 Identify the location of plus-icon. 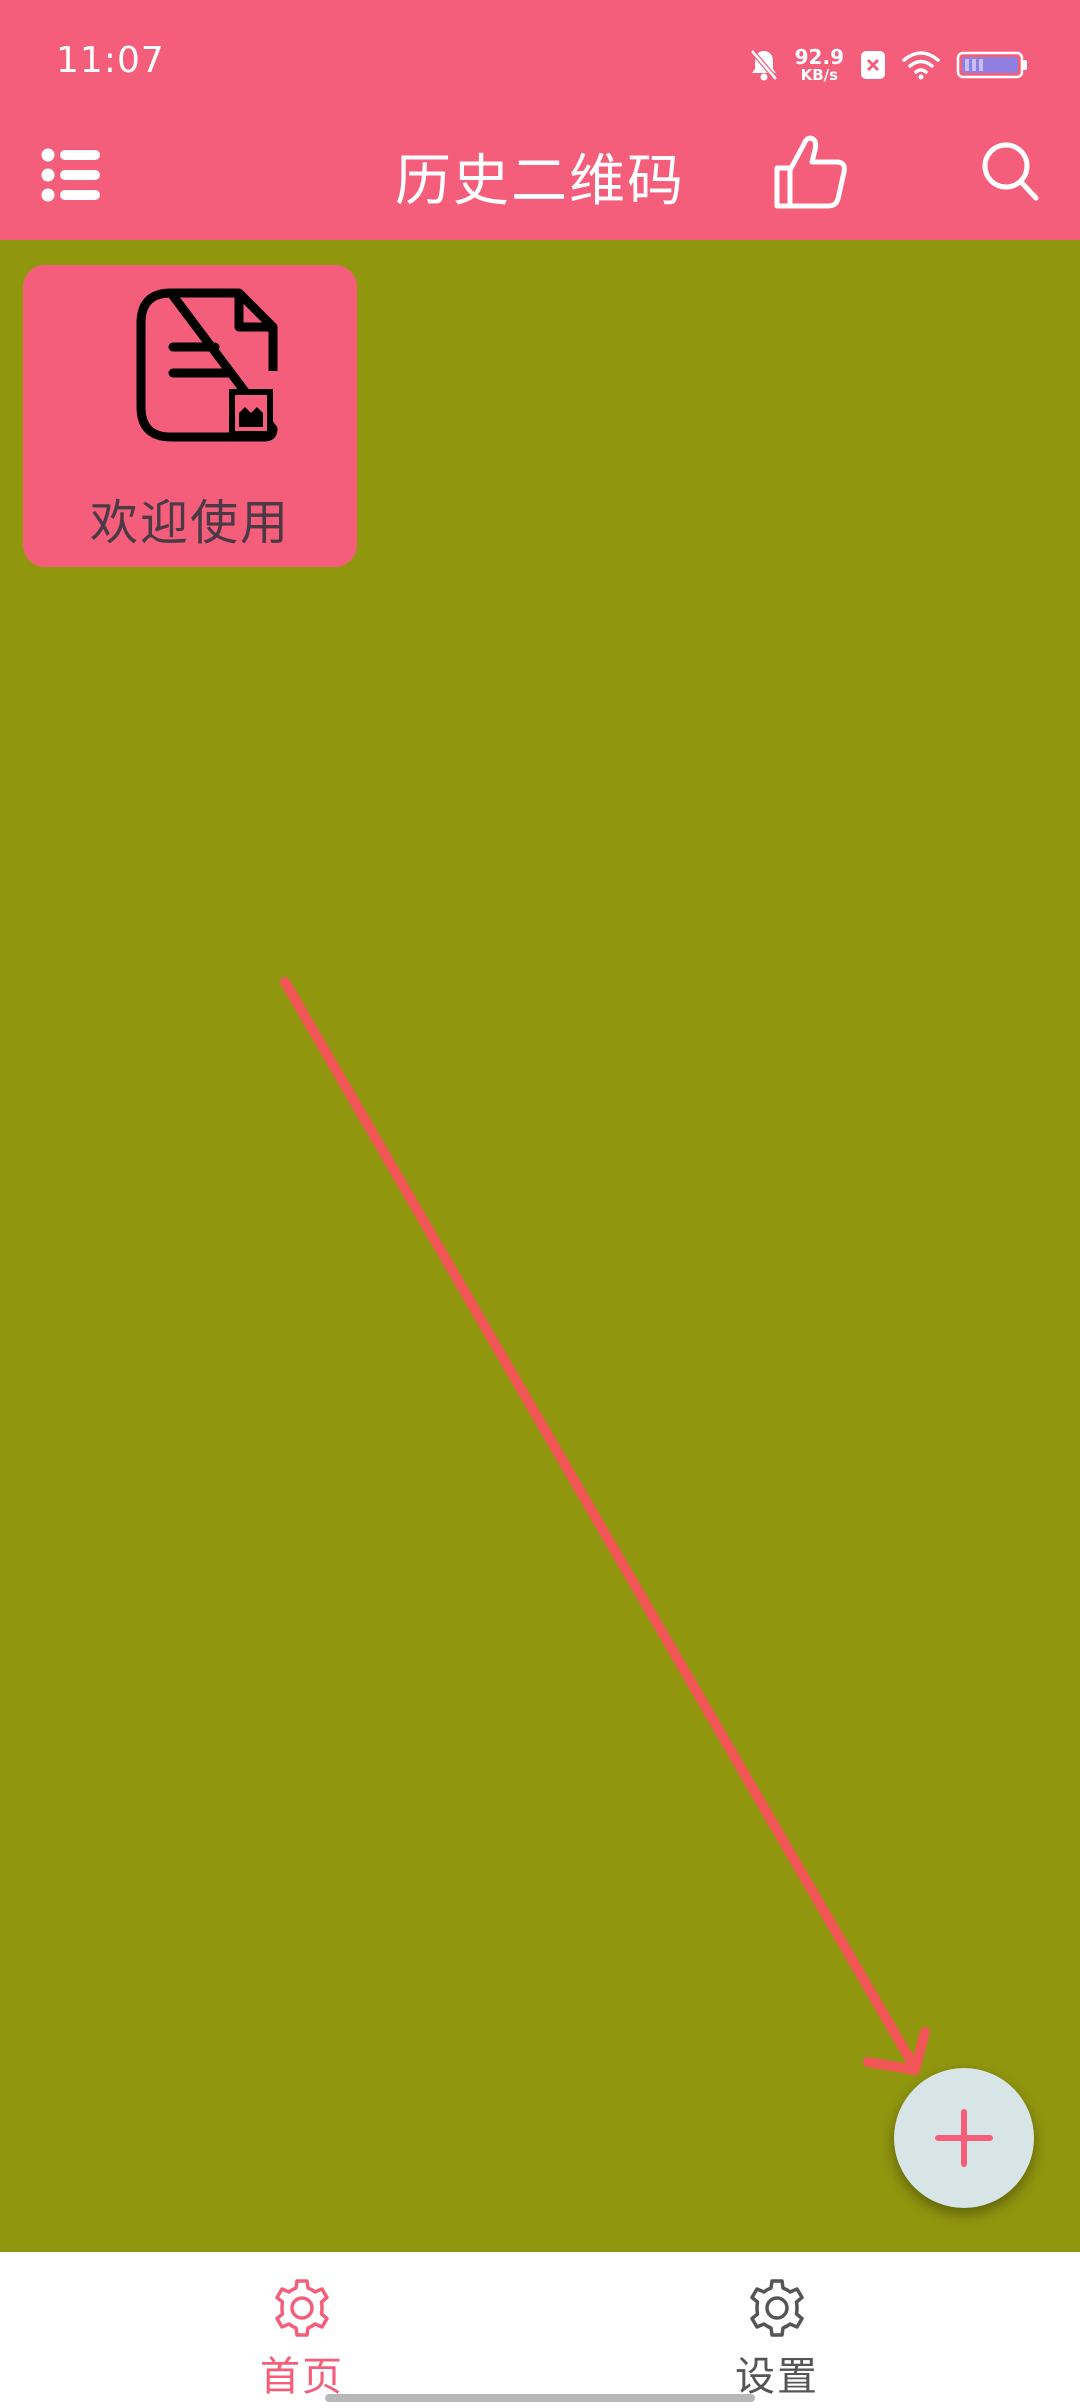
(964, 2138).